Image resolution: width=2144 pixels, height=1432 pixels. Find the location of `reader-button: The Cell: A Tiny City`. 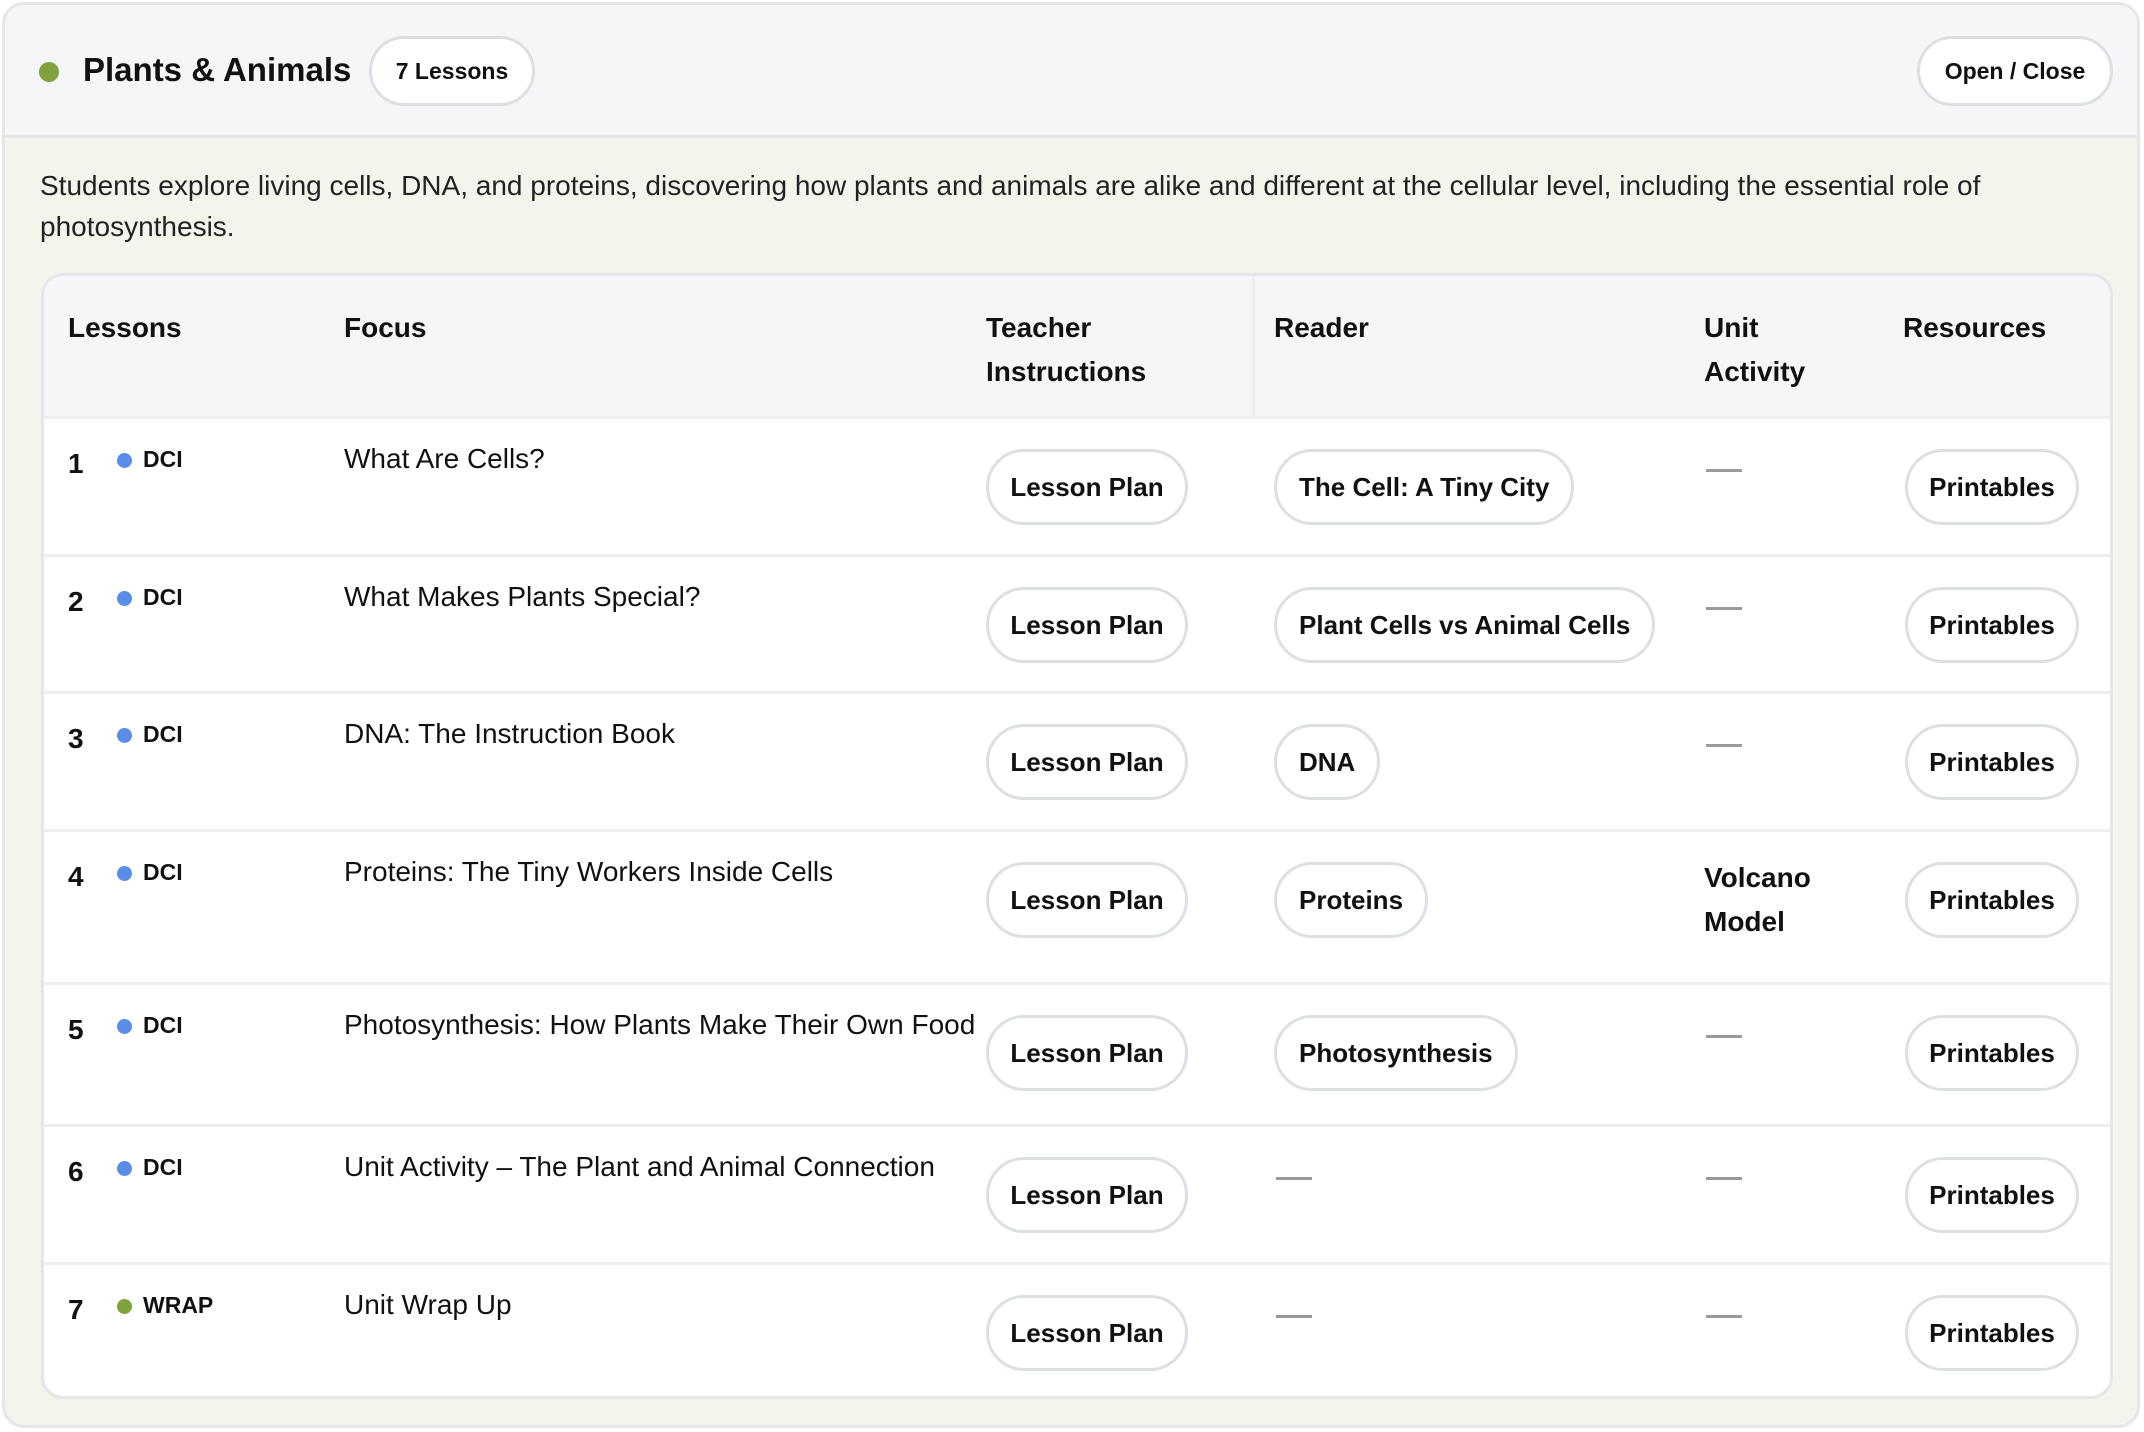

reader-button: The Cell: A Tiny City is located at coordinates (1424, 487).